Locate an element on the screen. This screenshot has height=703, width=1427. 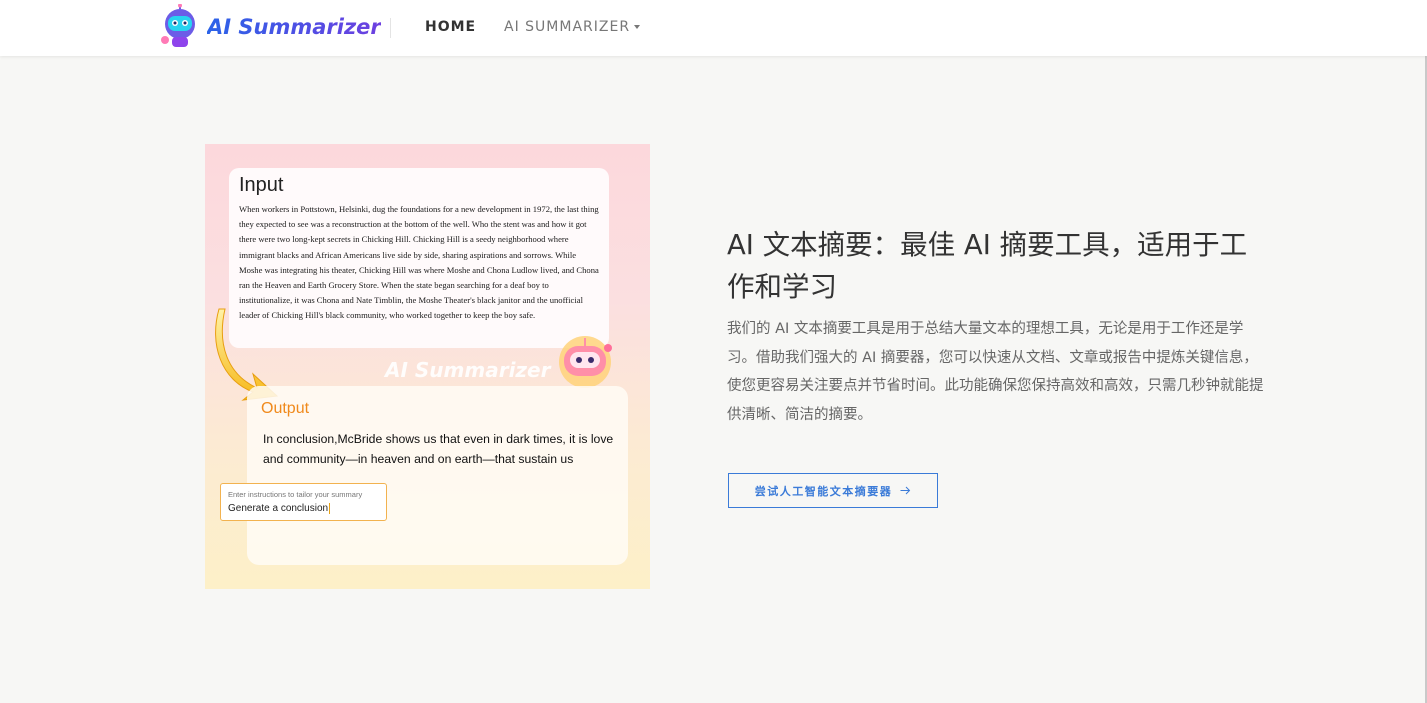
robot-logo-icon is located at coordinates (178, 25).